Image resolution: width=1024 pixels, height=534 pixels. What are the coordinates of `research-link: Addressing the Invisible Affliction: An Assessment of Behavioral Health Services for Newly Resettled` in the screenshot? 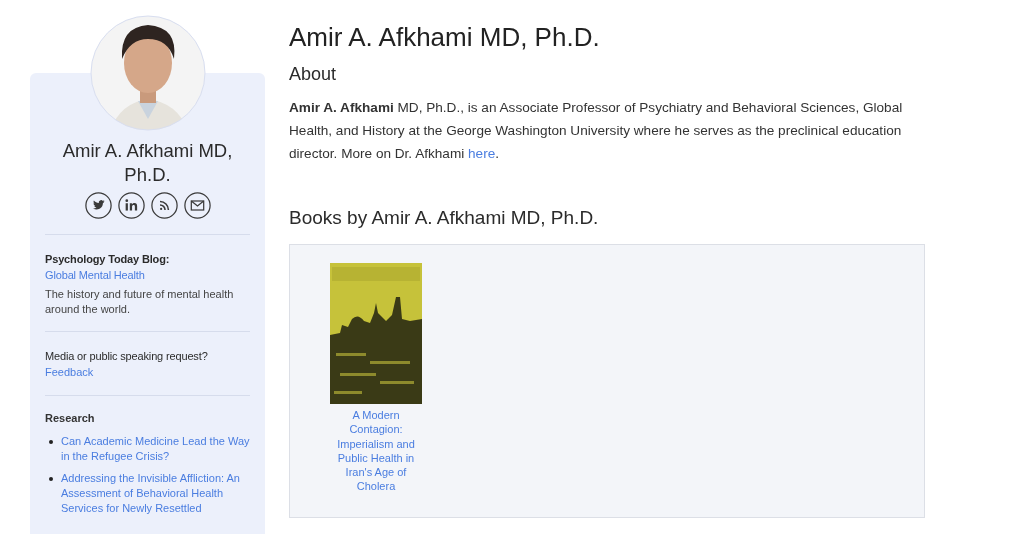 It's located at (155, 493).